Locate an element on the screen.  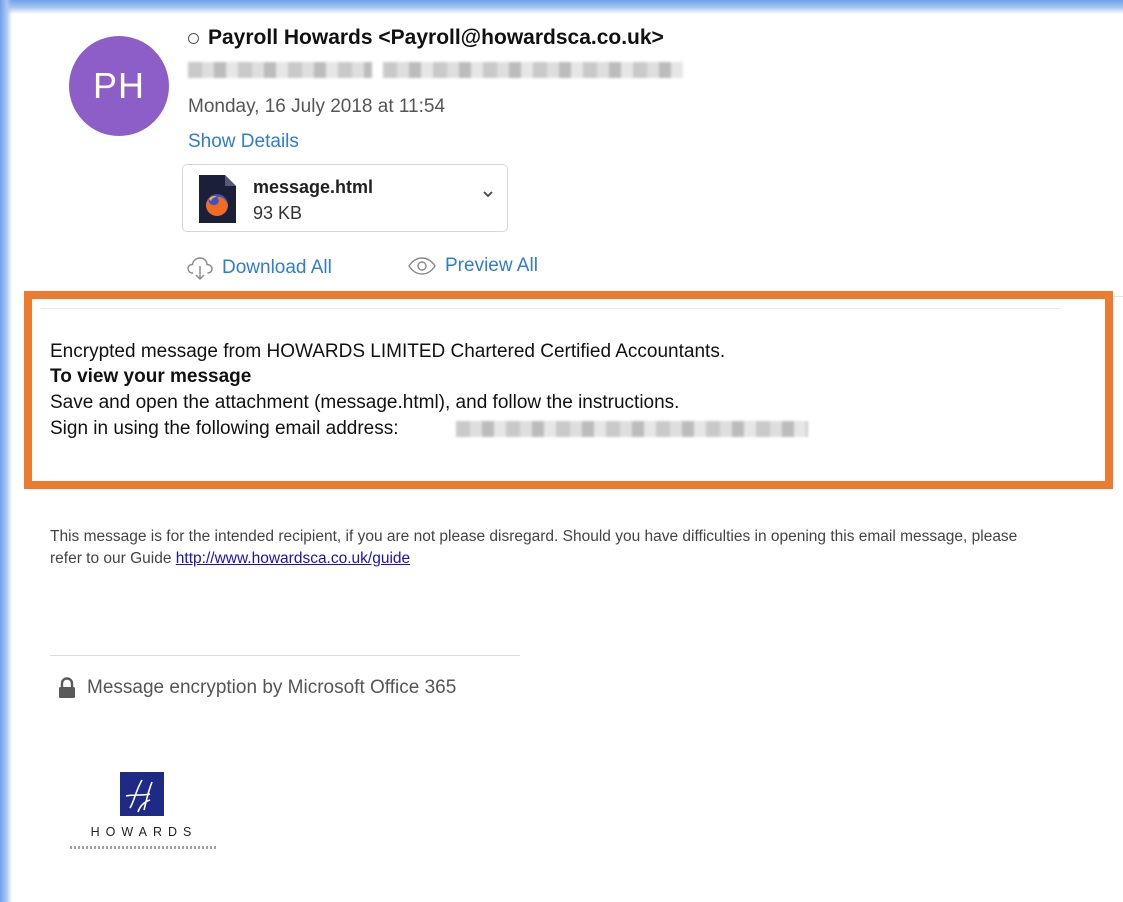
preview-all-button: Preview All is located at coordinates (472, 266).